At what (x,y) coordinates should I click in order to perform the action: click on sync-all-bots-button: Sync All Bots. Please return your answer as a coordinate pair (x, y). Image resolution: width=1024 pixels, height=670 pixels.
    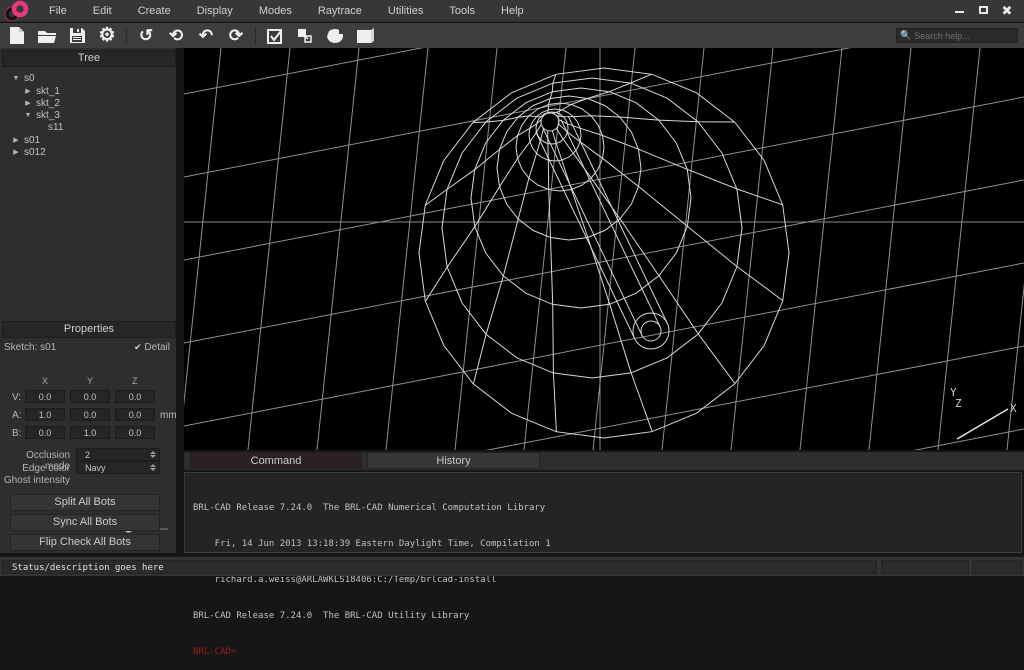
    Looking at the image, I should click on (85, 522).